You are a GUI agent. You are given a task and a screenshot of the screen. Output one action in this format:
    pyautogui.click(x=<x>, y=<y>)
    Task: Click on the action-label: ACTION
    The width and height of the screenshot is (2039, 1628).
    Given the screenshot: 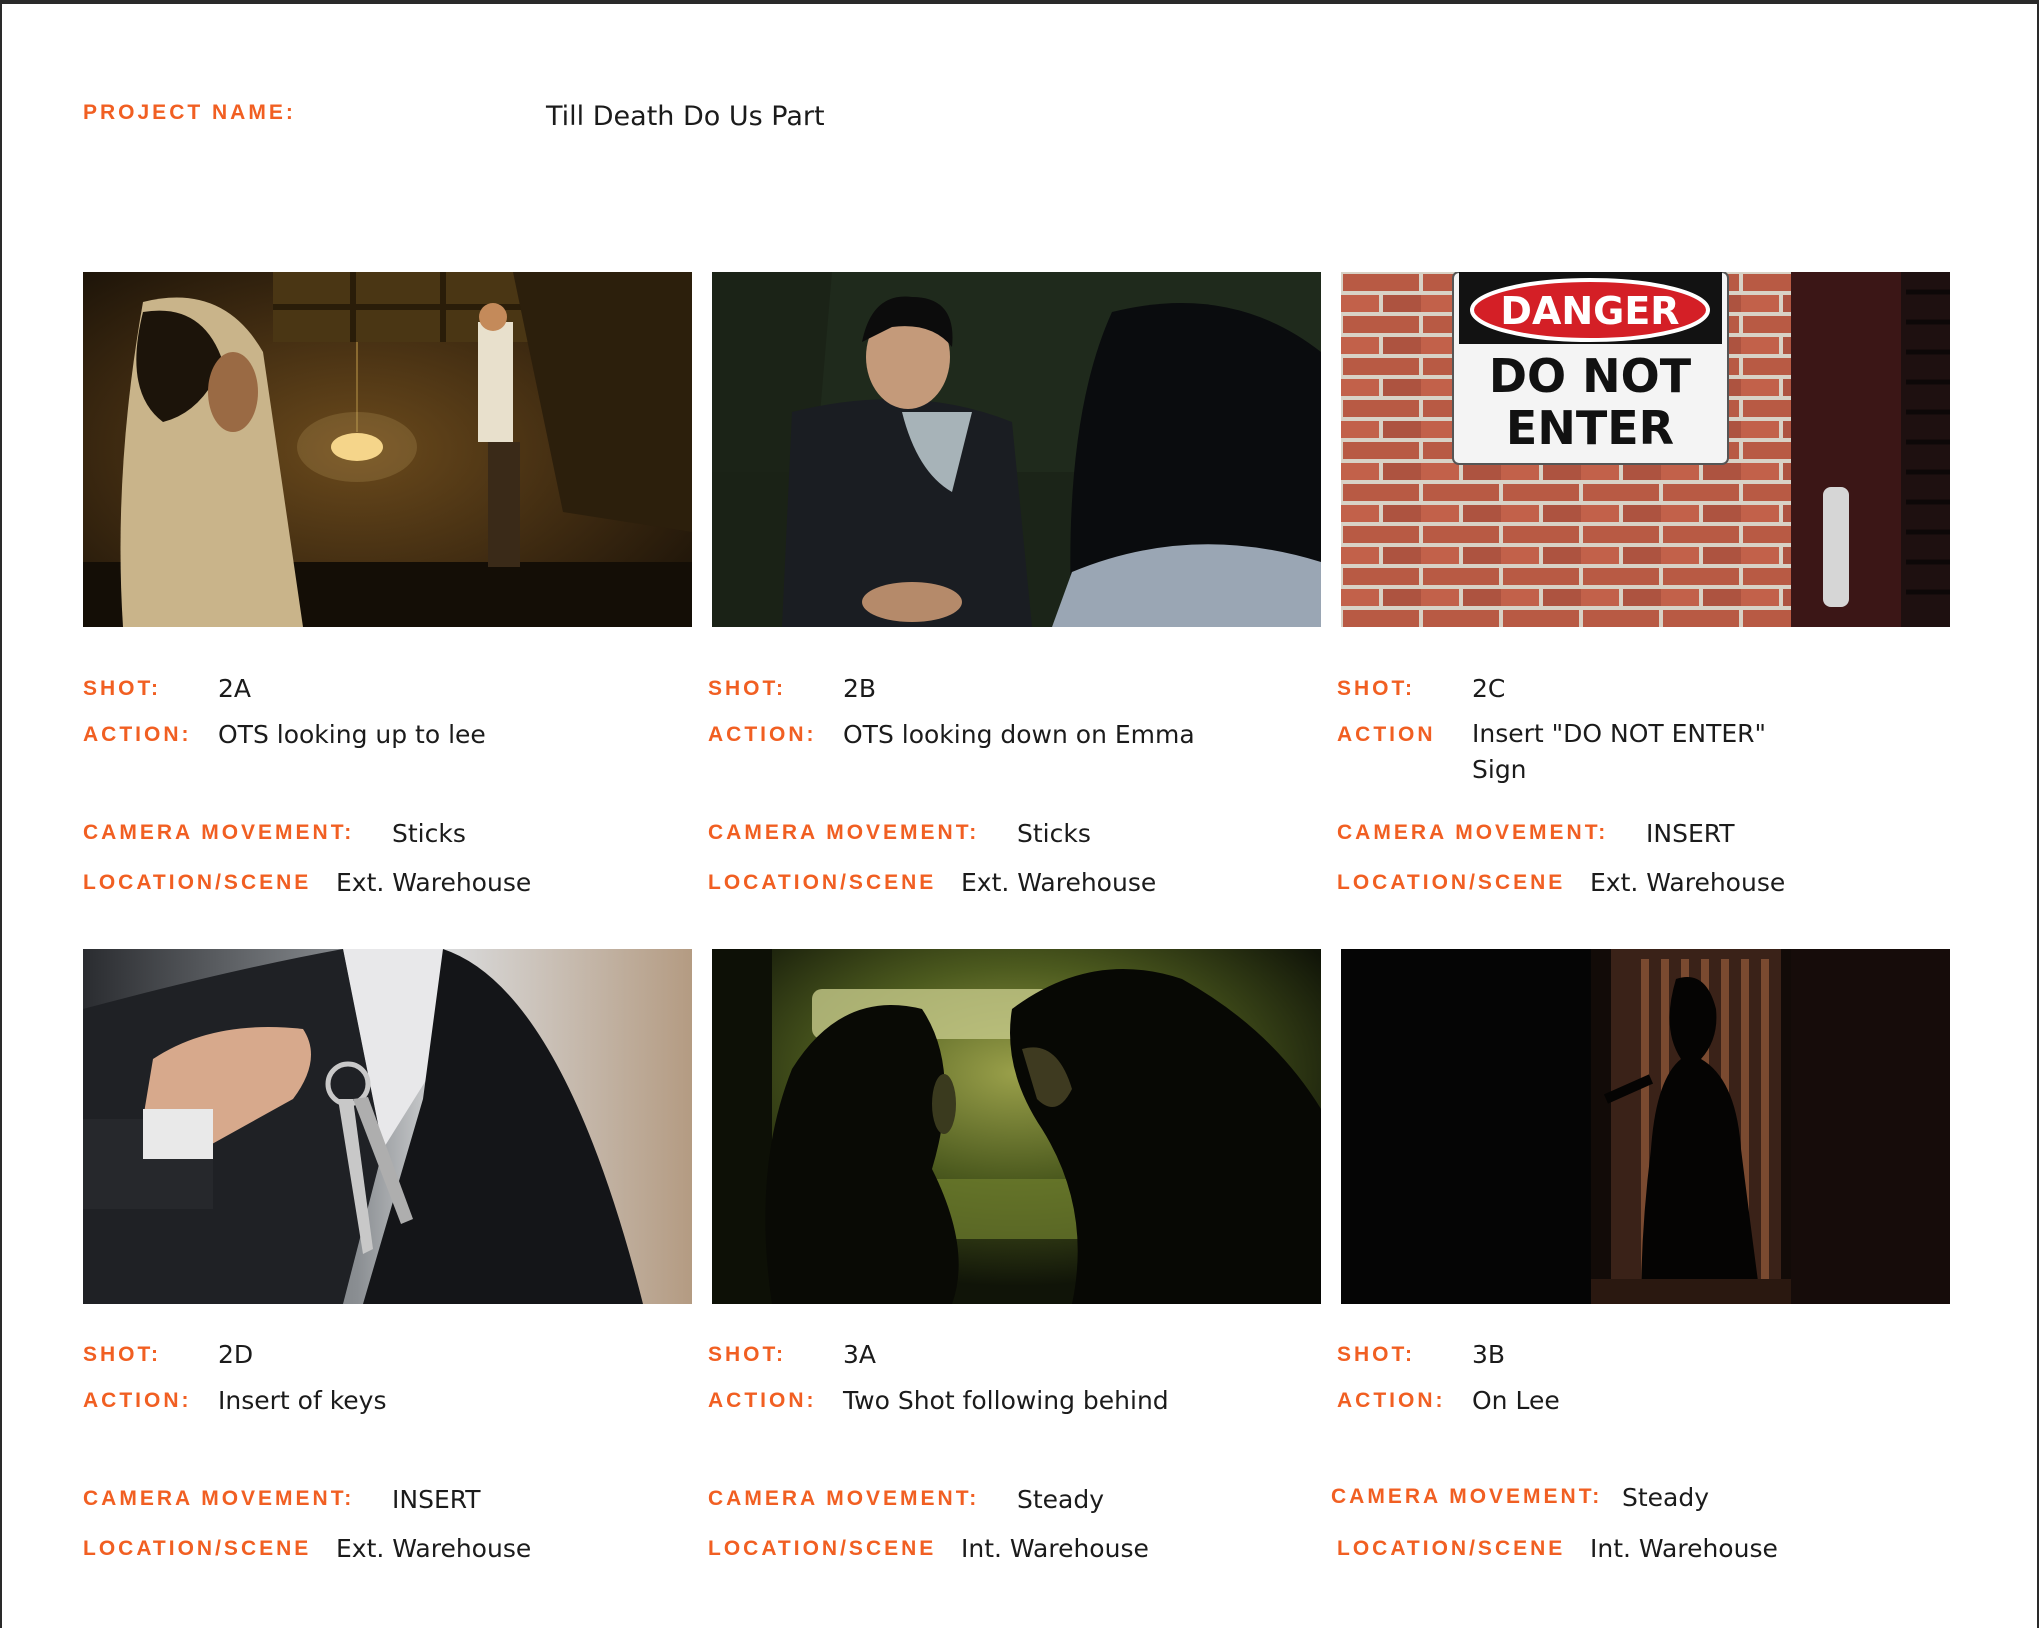 What is the action you would take?
    pyautogui.click(x=1386, y=734)
    